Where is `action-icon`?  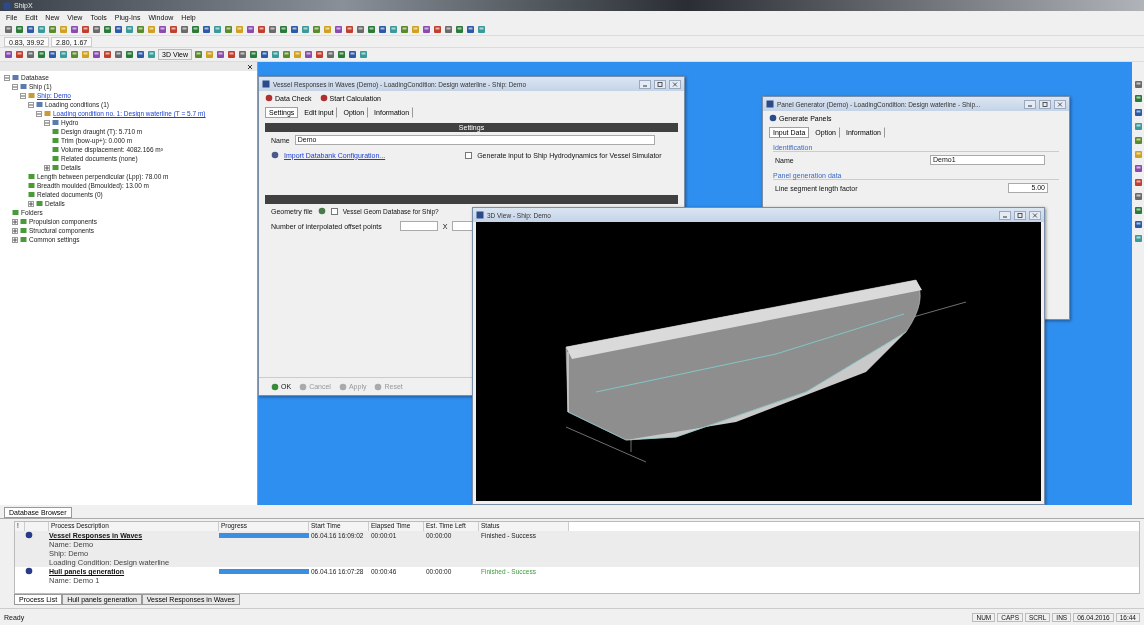 action-icon is located at coordinates (269, 98).